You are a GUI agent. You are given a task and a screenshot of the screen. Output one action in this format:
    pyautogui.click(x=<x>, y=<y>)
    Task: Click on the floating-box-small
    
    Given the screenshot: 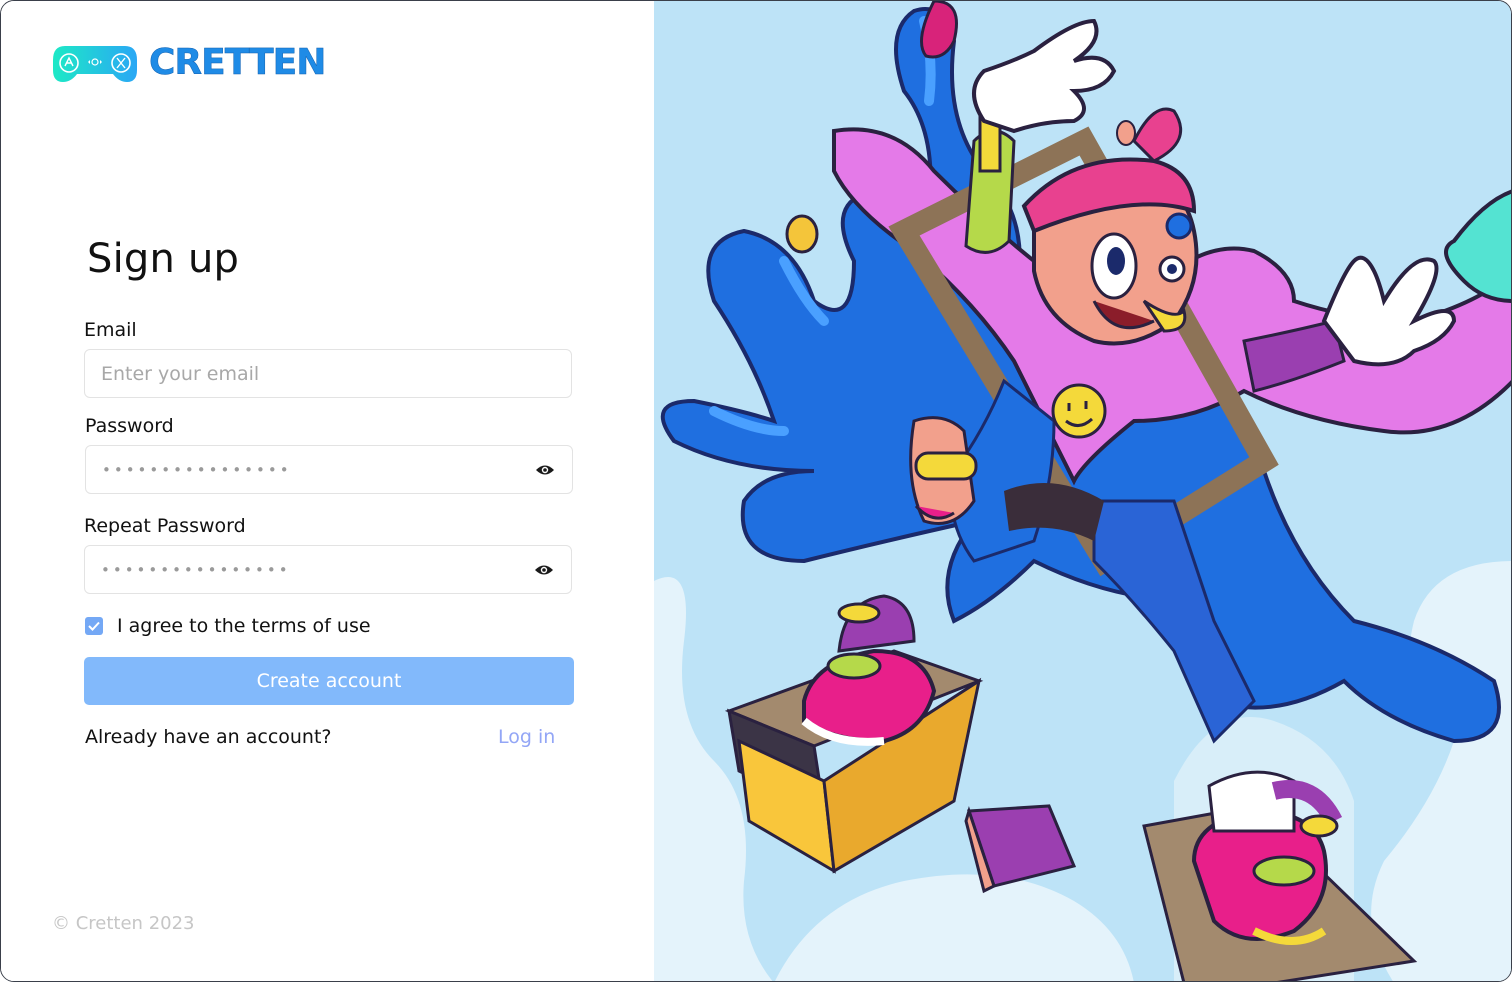 What is the action you would take?
    pyautogui.click(x=1020, y=849)
    